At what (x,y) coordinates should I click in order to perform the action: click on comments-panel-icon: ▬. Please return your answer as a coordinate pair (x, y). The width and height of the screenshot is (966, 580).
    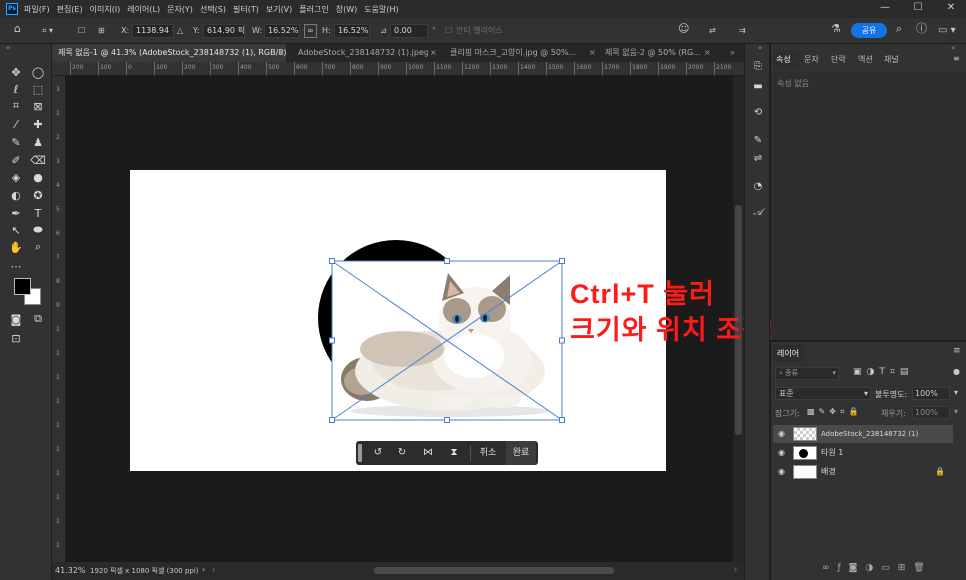
    Looking at the image, I should click on (758, 87).